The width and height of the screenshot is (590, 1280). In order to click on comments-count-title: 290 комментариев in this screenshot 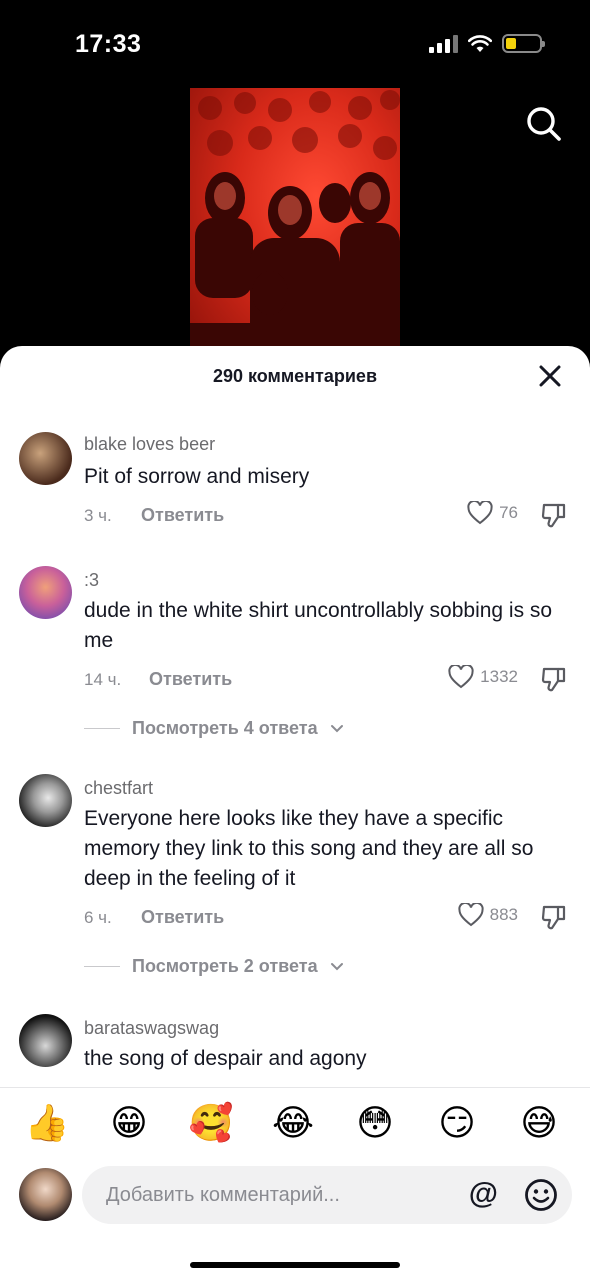, I will do `click(295, 376)`.